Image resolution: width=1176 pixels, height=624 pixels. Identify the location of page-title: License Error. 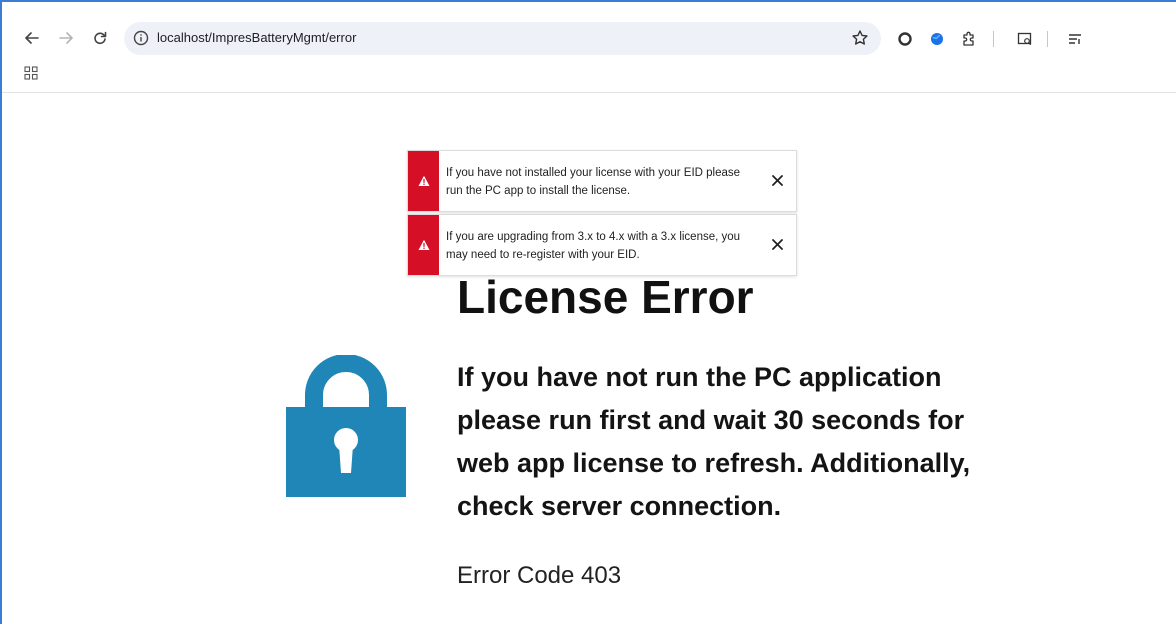
(605, 297).